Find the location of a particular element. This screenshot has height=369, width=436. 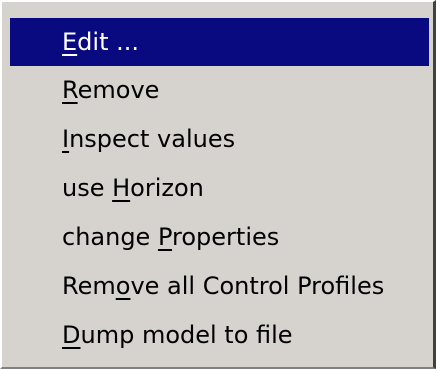

mnemonic-letter: R is located at coordinates (70, 90).